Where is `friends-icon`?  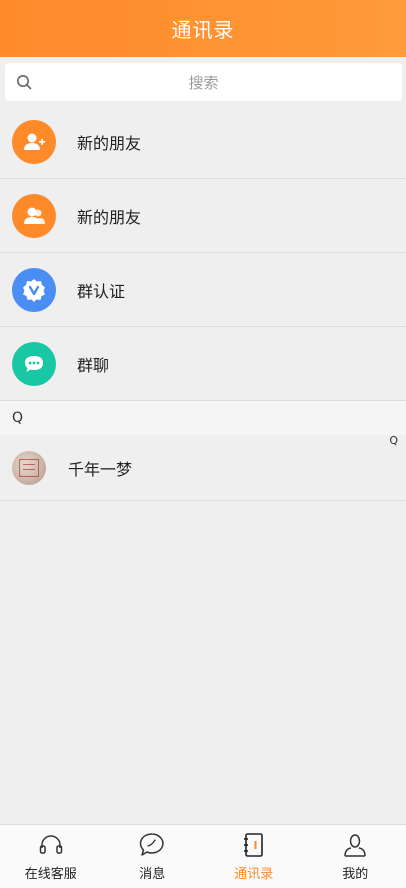
friends-icon is located at coordinates (34, 215).